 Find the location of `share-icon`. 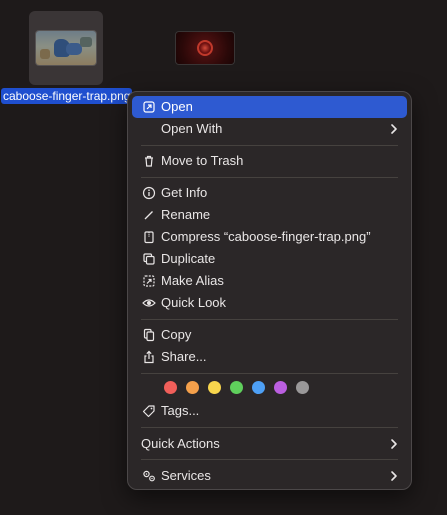

share-icon is located at coordinates (149, 357).